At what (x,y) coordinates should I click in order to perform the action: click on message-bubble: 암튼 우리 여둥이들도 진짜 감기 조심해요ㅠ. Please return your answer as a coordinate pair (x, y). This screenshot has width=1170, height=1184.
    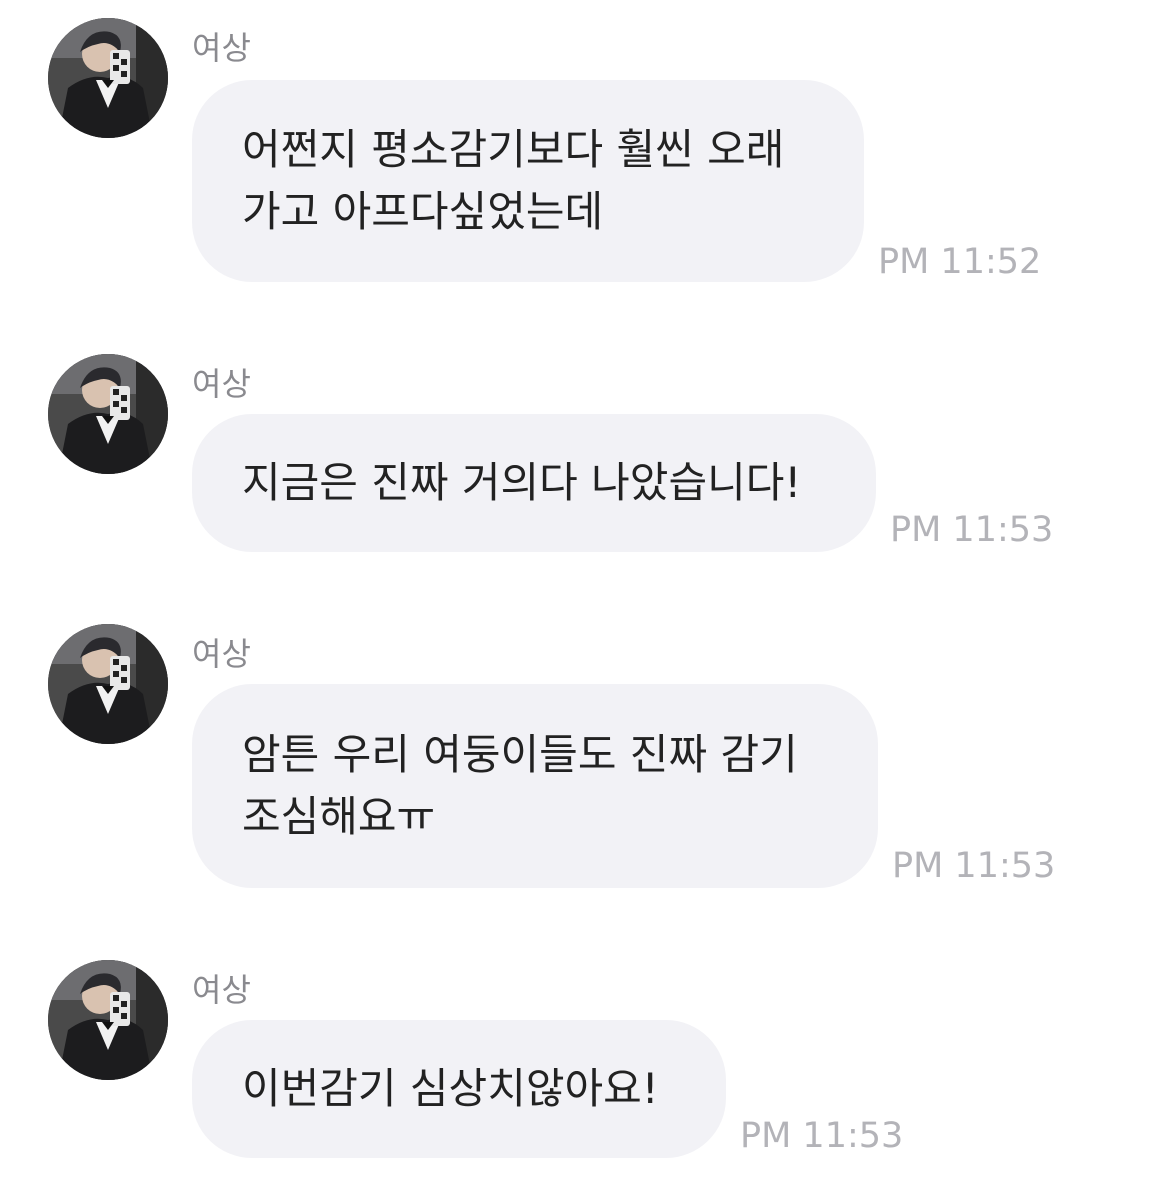
    Looking at the image, I should click on (535, 786).